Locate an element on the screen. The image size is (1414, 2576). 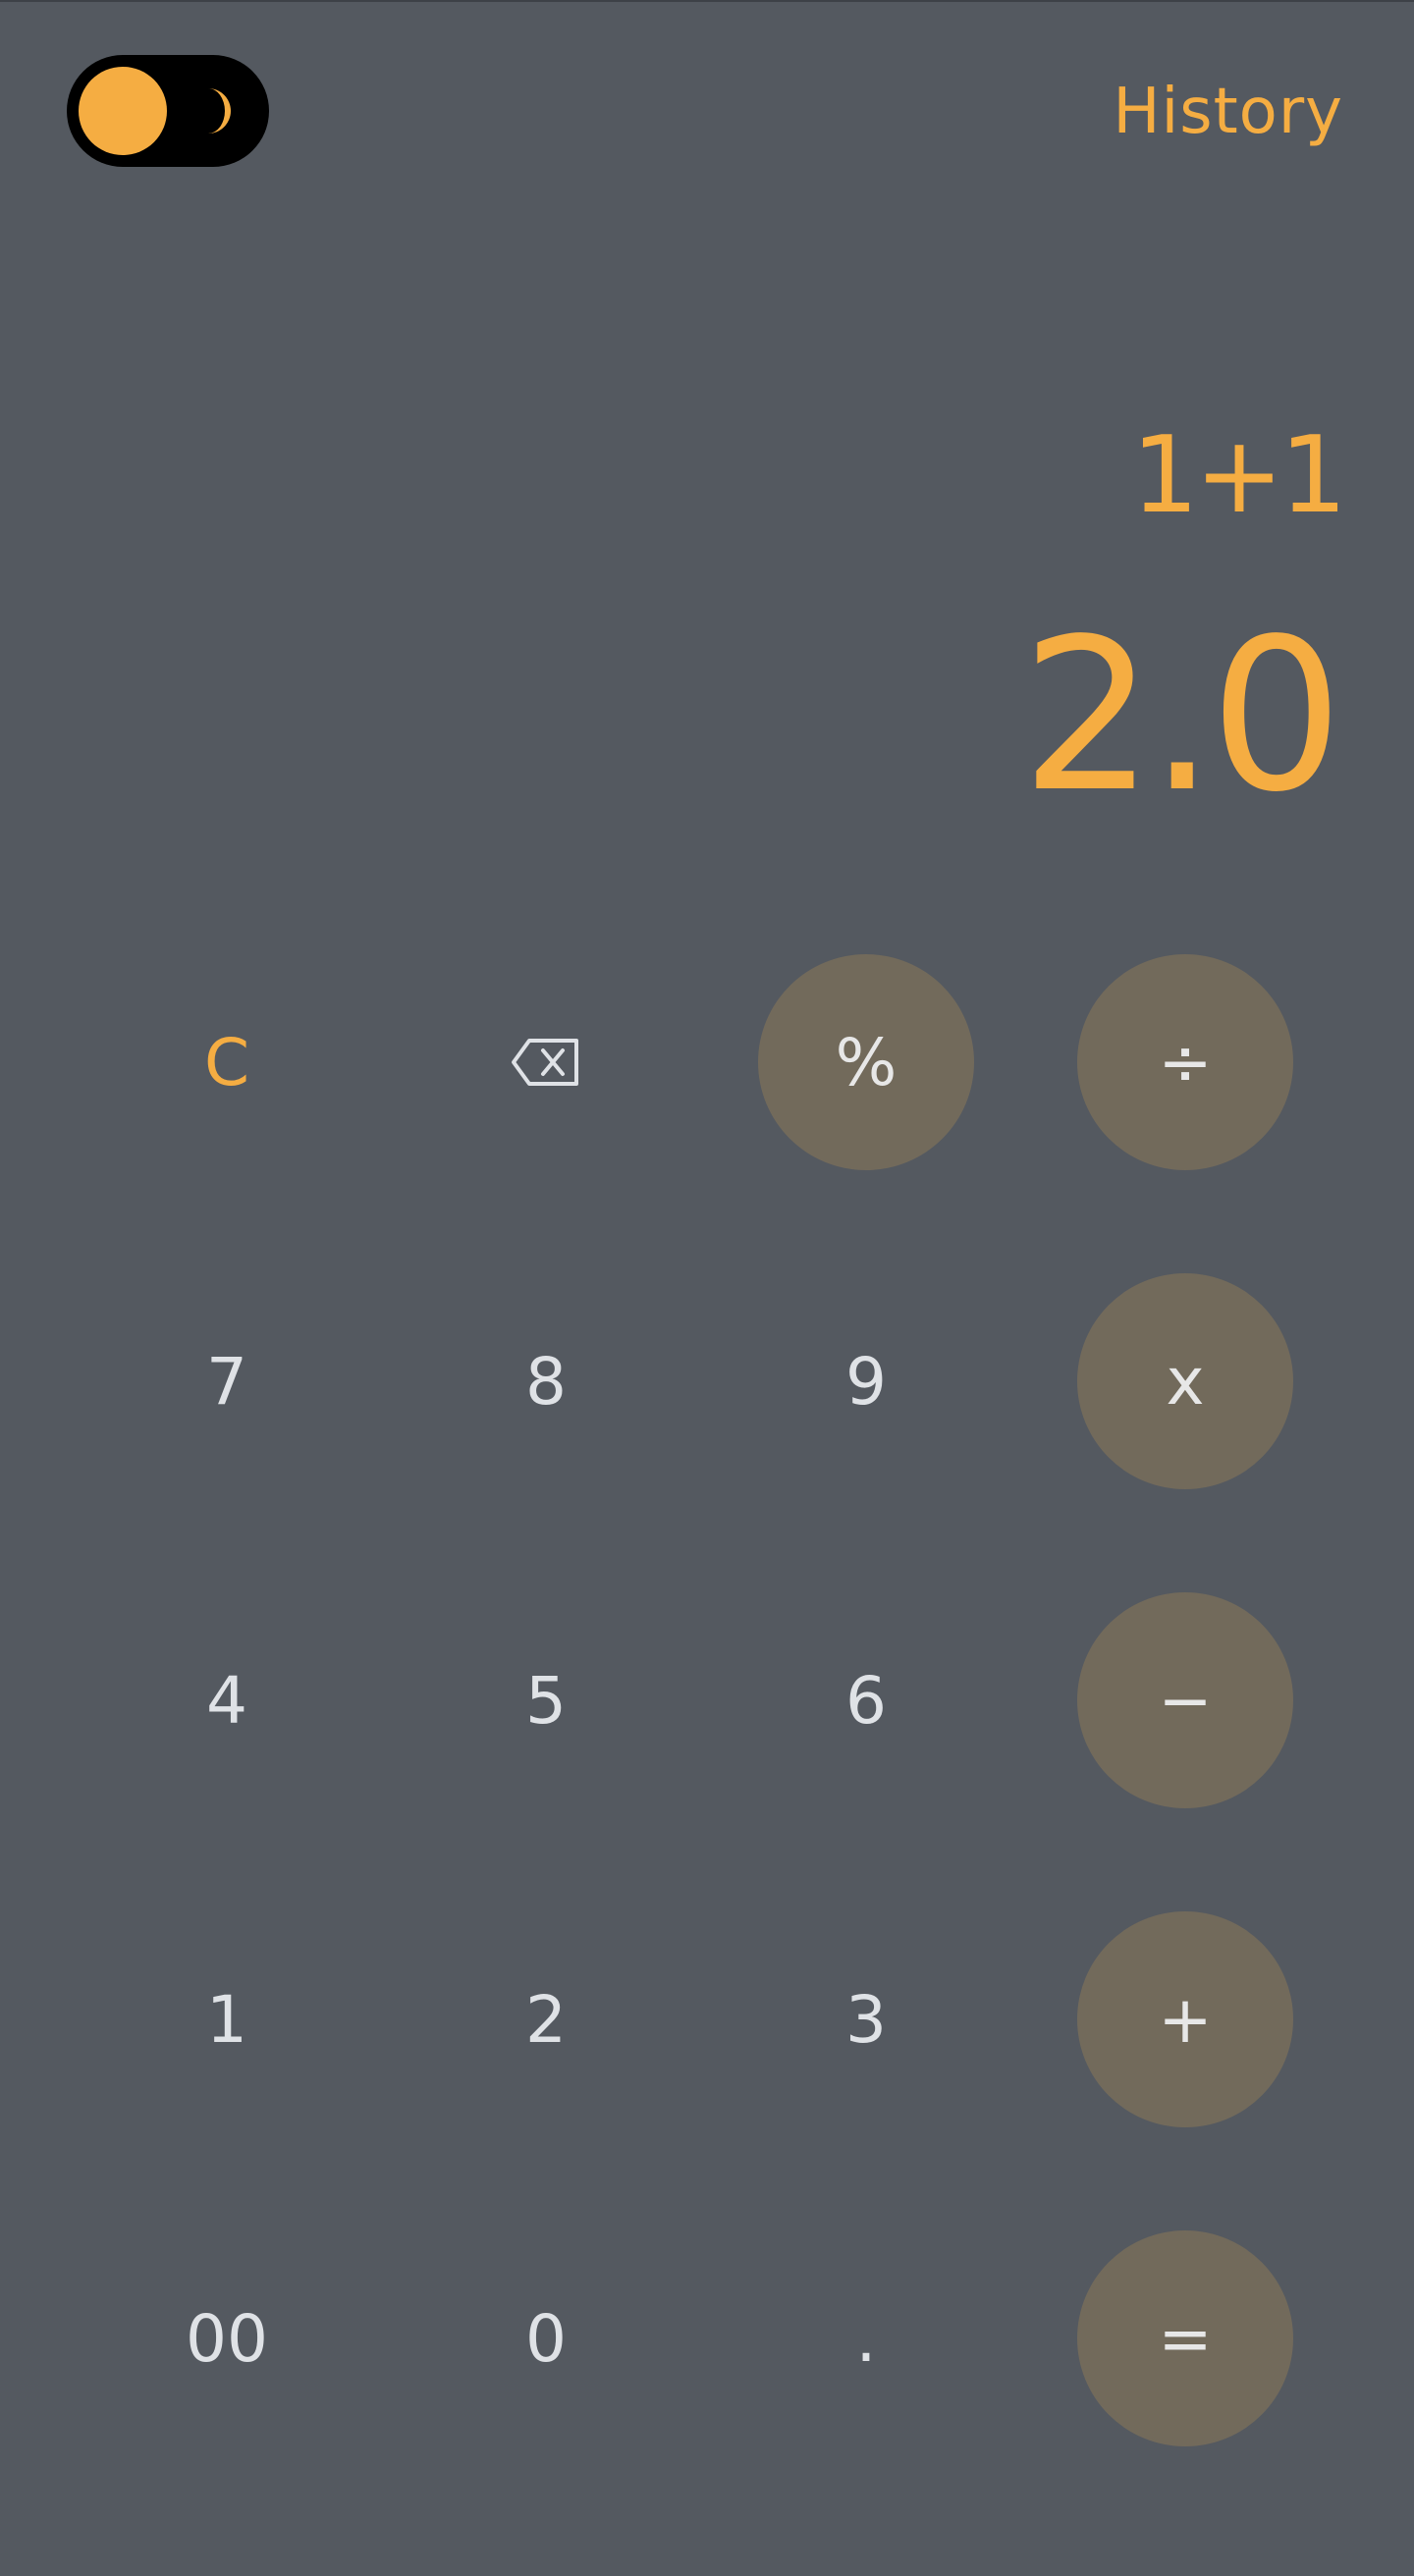
digit-3-button: 3 is located at coordinates (866, 2019).